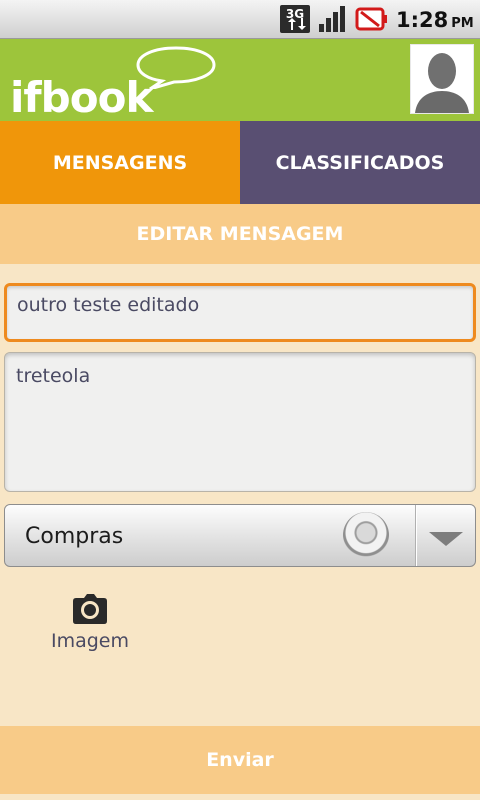  I want to click on battery-alert-icon, so click(371, 19).